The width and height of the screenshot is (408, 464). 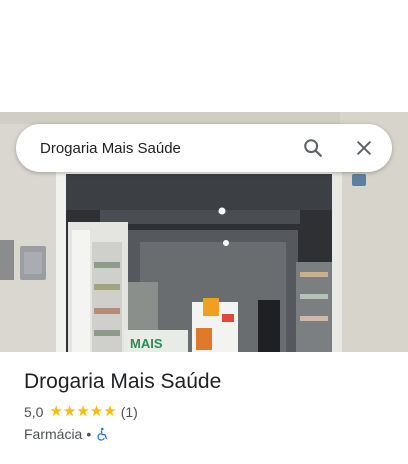 I want to click on review-count: (1), so click(x=129, y=412).